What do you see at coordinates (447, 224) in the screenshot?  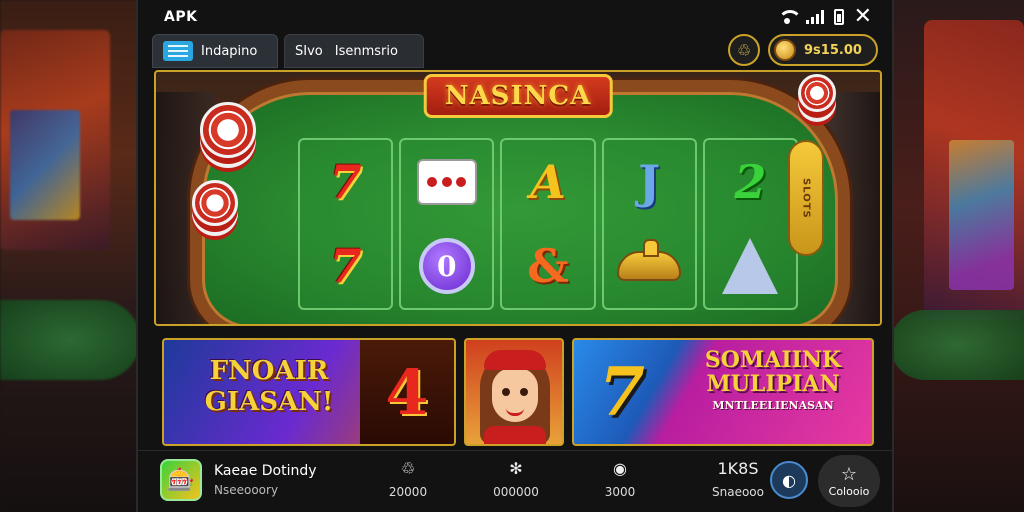 I see `reel-2: 0` at bounding box center [447, 224].